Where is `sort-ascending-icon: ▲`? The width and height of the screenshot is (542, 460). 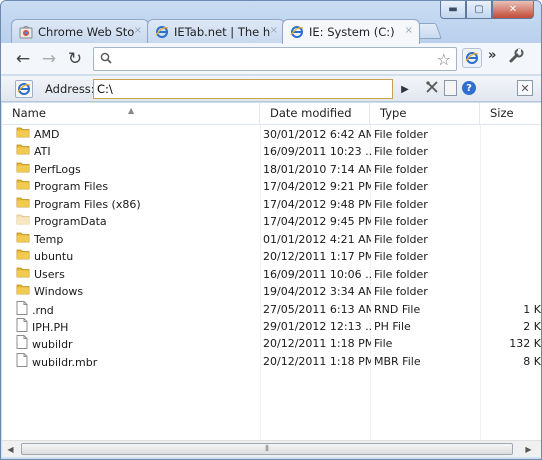
sort-ascending-icon: ▲ is located at coordinates (131, 110).